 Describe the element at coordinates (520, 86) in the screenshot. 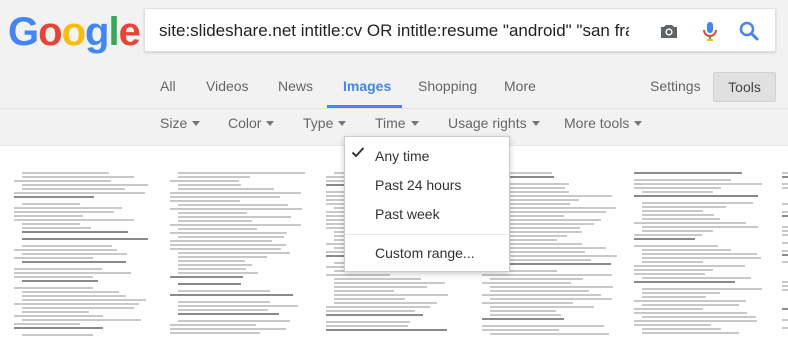

I see `tab-more: More` at that location.